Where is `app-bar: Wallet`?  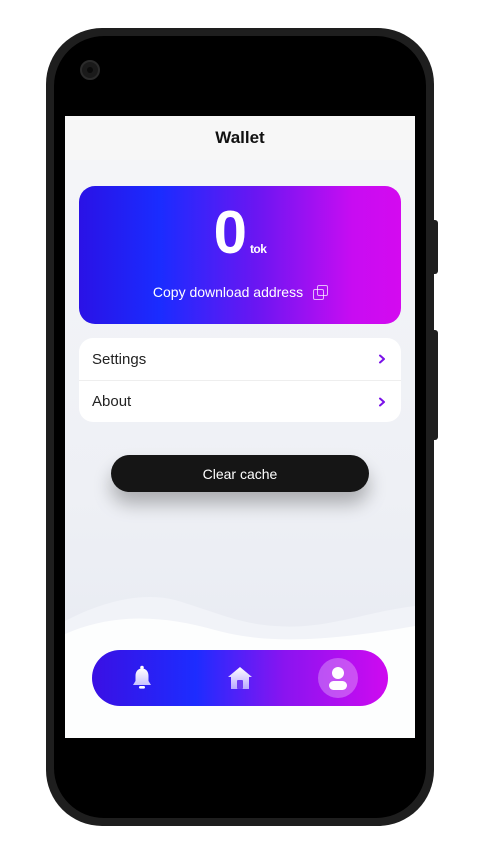
app-bar: Wallet is located at coordinates (240, 138).